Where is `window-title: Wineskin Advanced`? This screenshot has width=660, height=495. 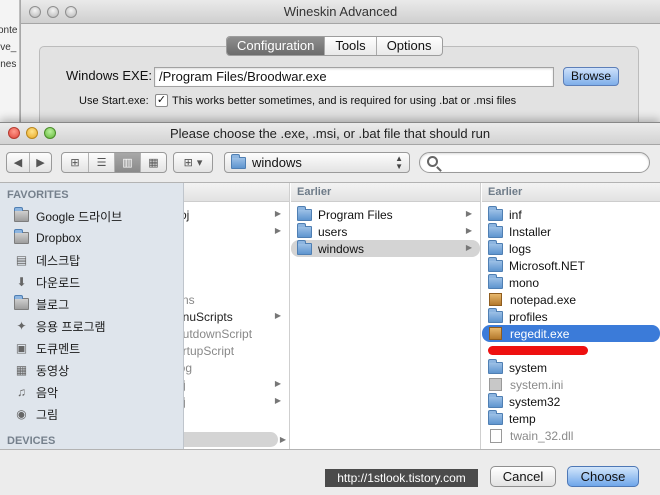 window-title: Wineskin Advanced is located at coordinates (340, 11).